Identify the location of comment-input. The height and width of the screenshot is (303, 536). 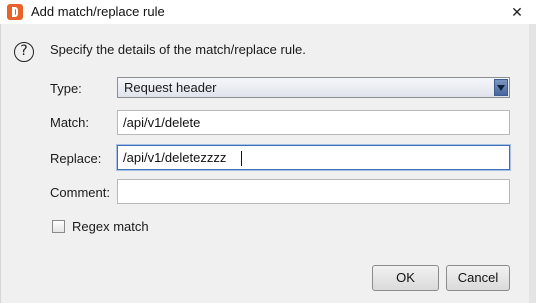
(313, 191).